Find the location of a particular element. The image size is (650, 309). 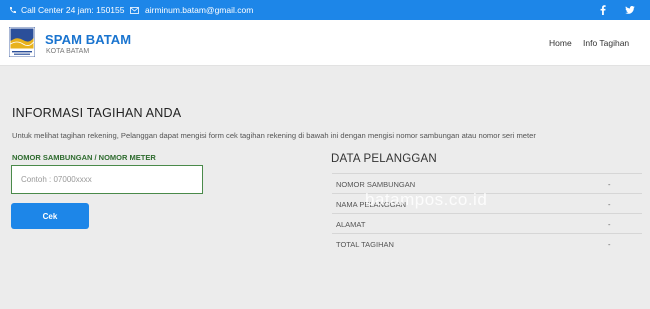

email-contact: airminum.batam@gmail.com is located at coordinates (191, 10).